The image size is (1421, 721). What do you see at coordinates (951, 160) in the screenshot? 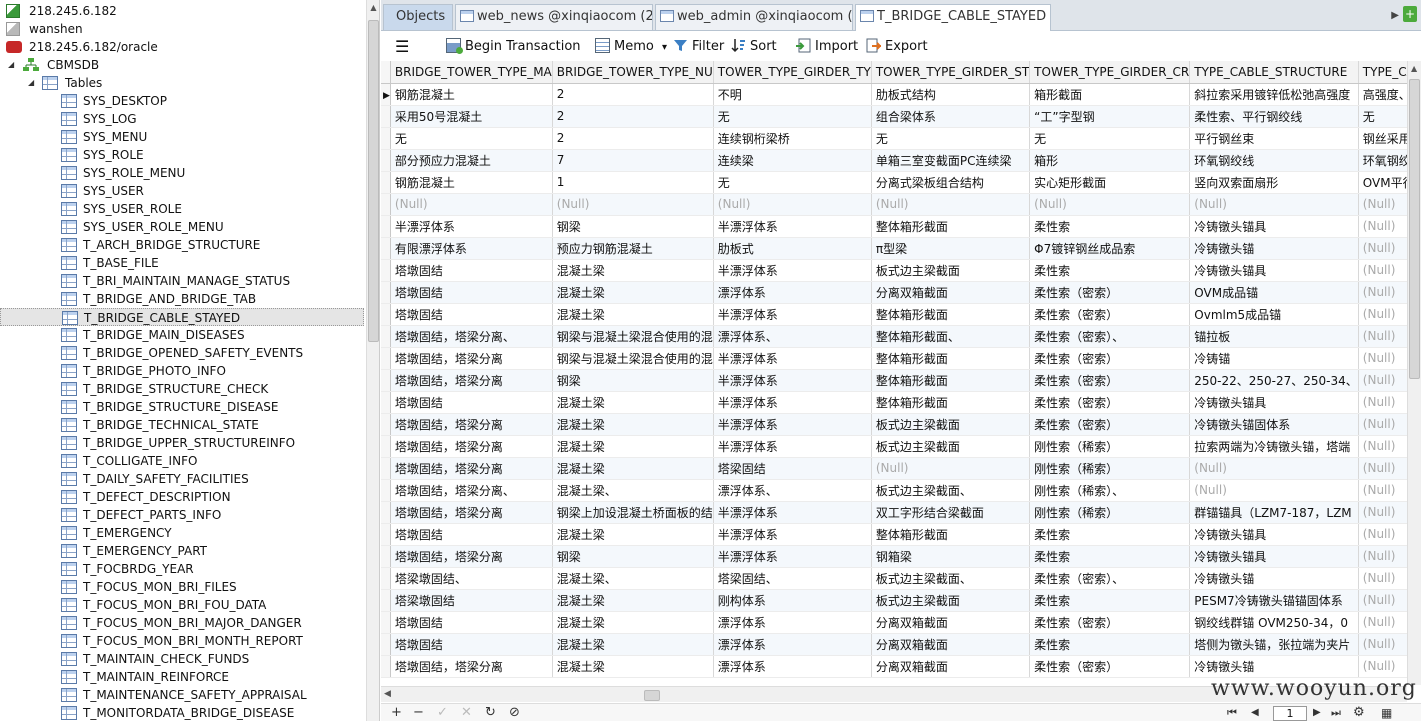
I see `grid-cell: 单箱三室变截面PC连续梁` at bounding box center [951, 160].